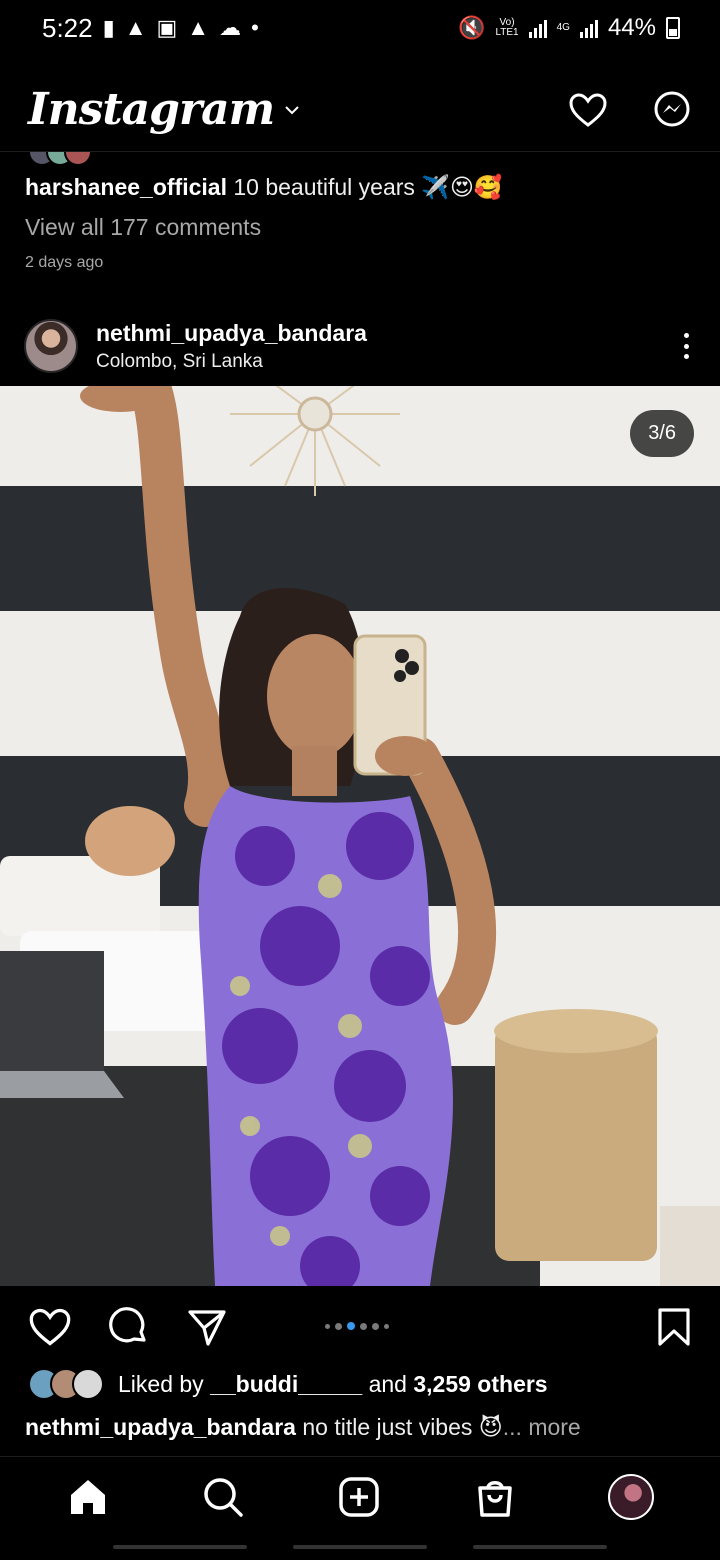 The height and width of the screenshot is (1560, 720). Describe the element at coordinates (151, 109) in the screenshot. I see `instagram-logo: Instagram` at that location.